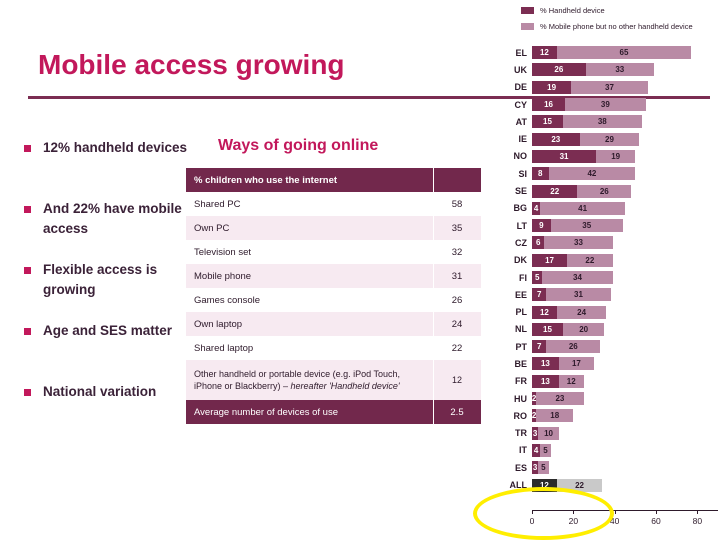 The image size is (720, 540). What do you see at coordinates (106, 158) in the screenshot?
I see `bullet-item-1: 12% handheld devices` at bounding box center [106, 158].